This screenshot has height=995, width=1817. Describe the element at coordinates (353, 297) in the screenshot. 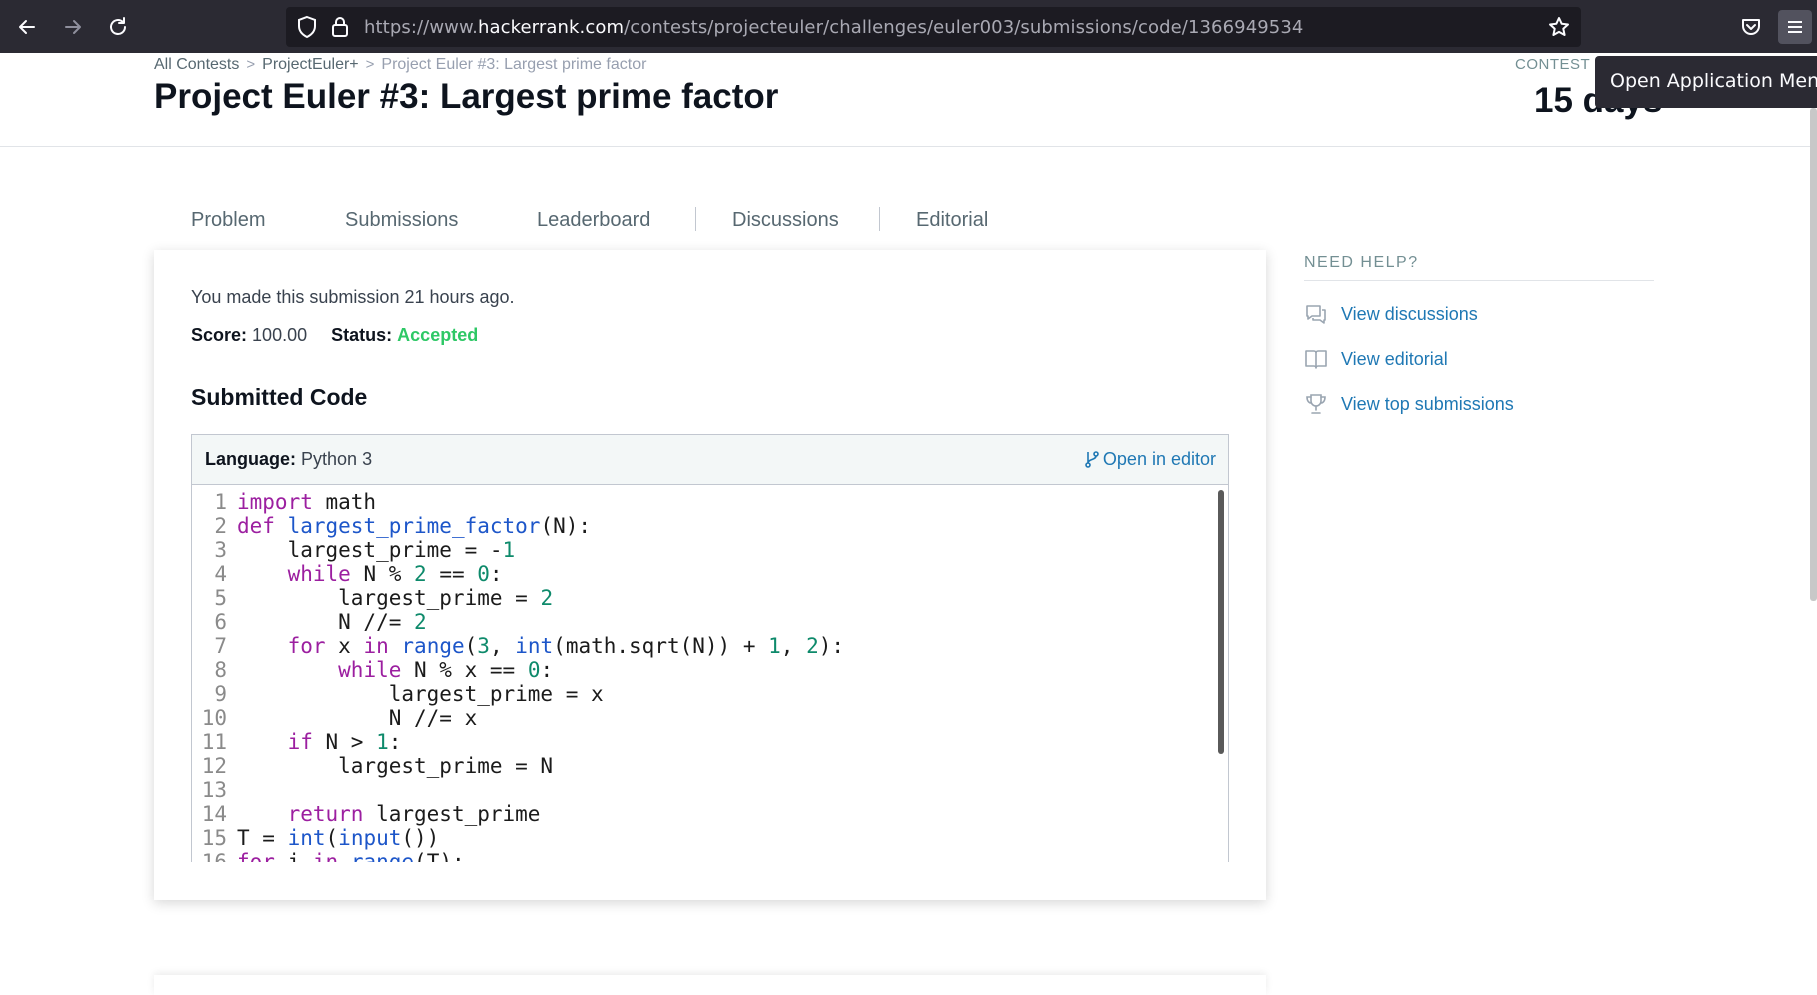

I see `submission-time-note: You made this submission 21 hours ago.` at that location.